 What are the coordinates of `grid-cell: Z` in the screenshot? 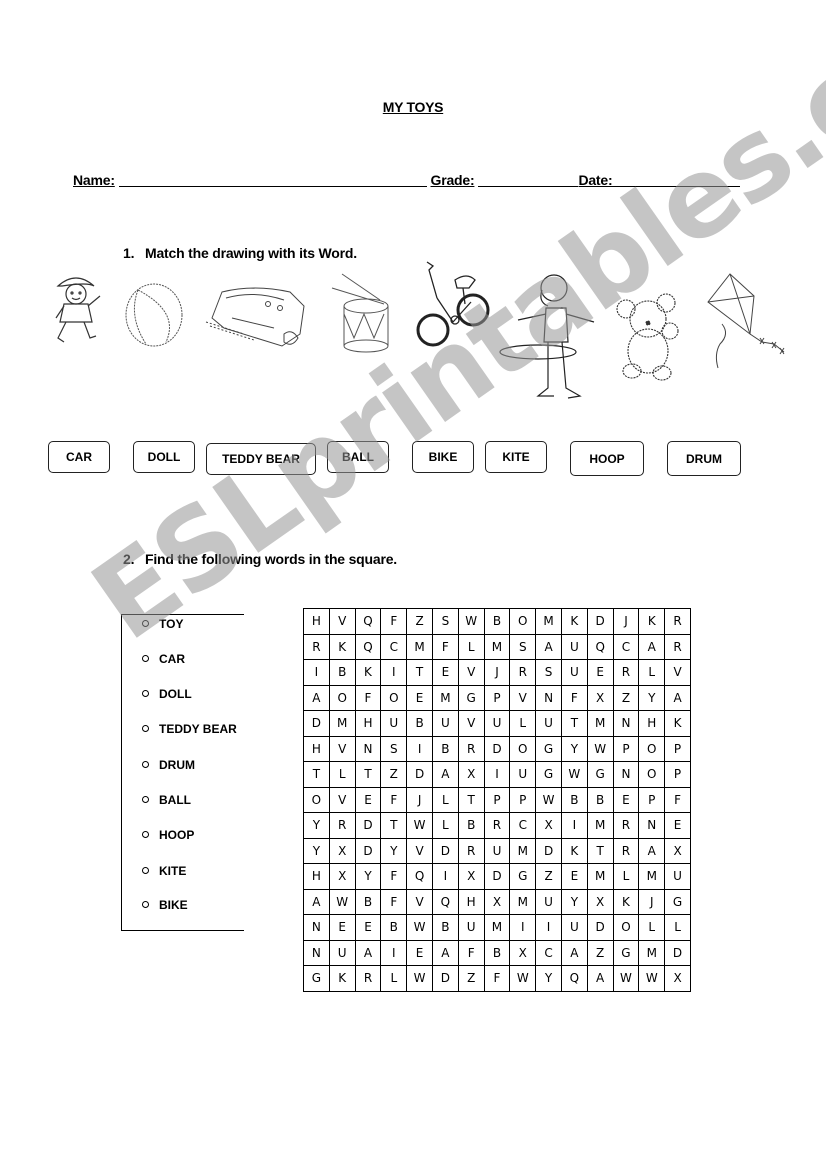 It's located at (471, 978).